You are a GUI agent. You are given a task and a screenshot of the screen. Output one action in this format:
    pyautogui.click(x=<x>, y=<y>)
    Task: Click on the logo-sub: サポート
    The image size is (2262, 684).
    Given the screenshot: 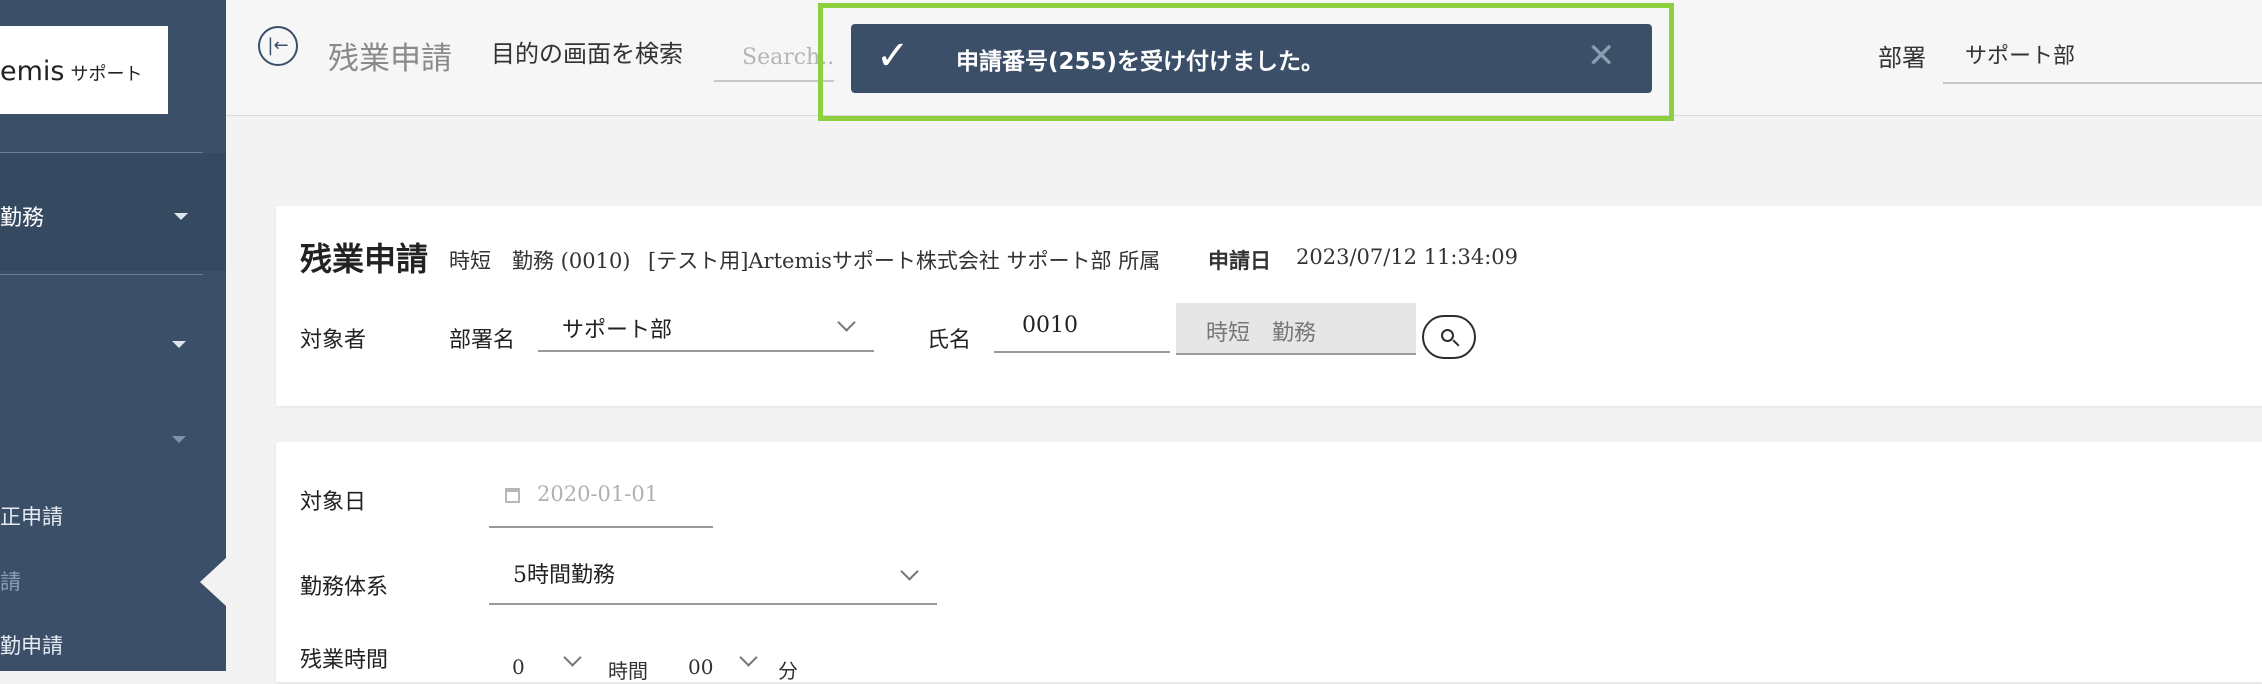 What is the action you would take?
    pyautogui.click(x=106, y=74)
    